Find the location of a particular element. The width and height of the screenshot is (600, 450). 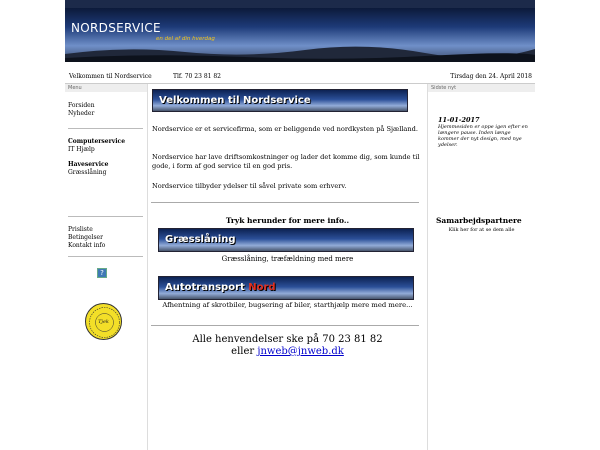

nav-group-main: Forsiden Nyheder is located at coordinates (81, 110).